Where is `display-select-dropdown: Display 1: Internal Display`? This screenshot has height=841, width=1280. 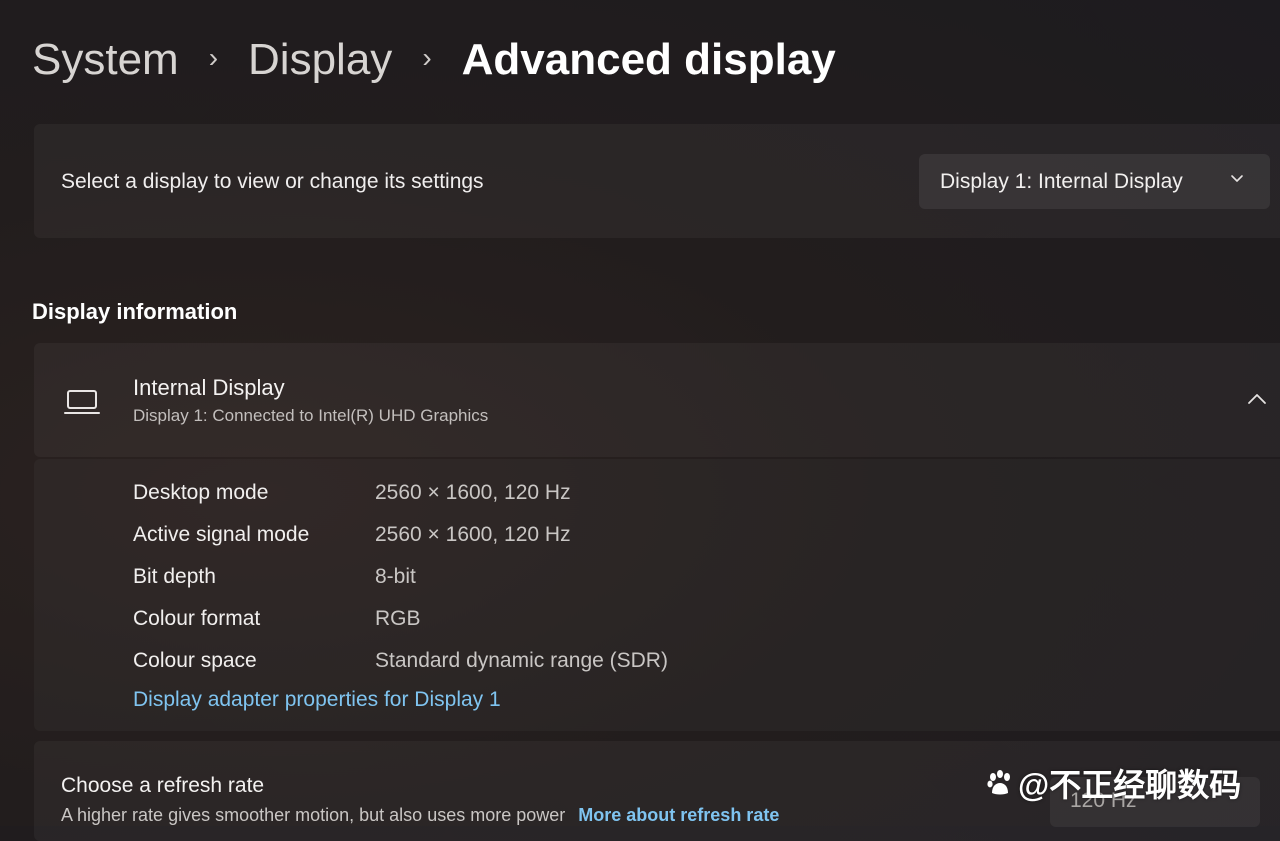 display-select-dropdown: Display 1: Internal Display is located at coordinates (1094, 181).